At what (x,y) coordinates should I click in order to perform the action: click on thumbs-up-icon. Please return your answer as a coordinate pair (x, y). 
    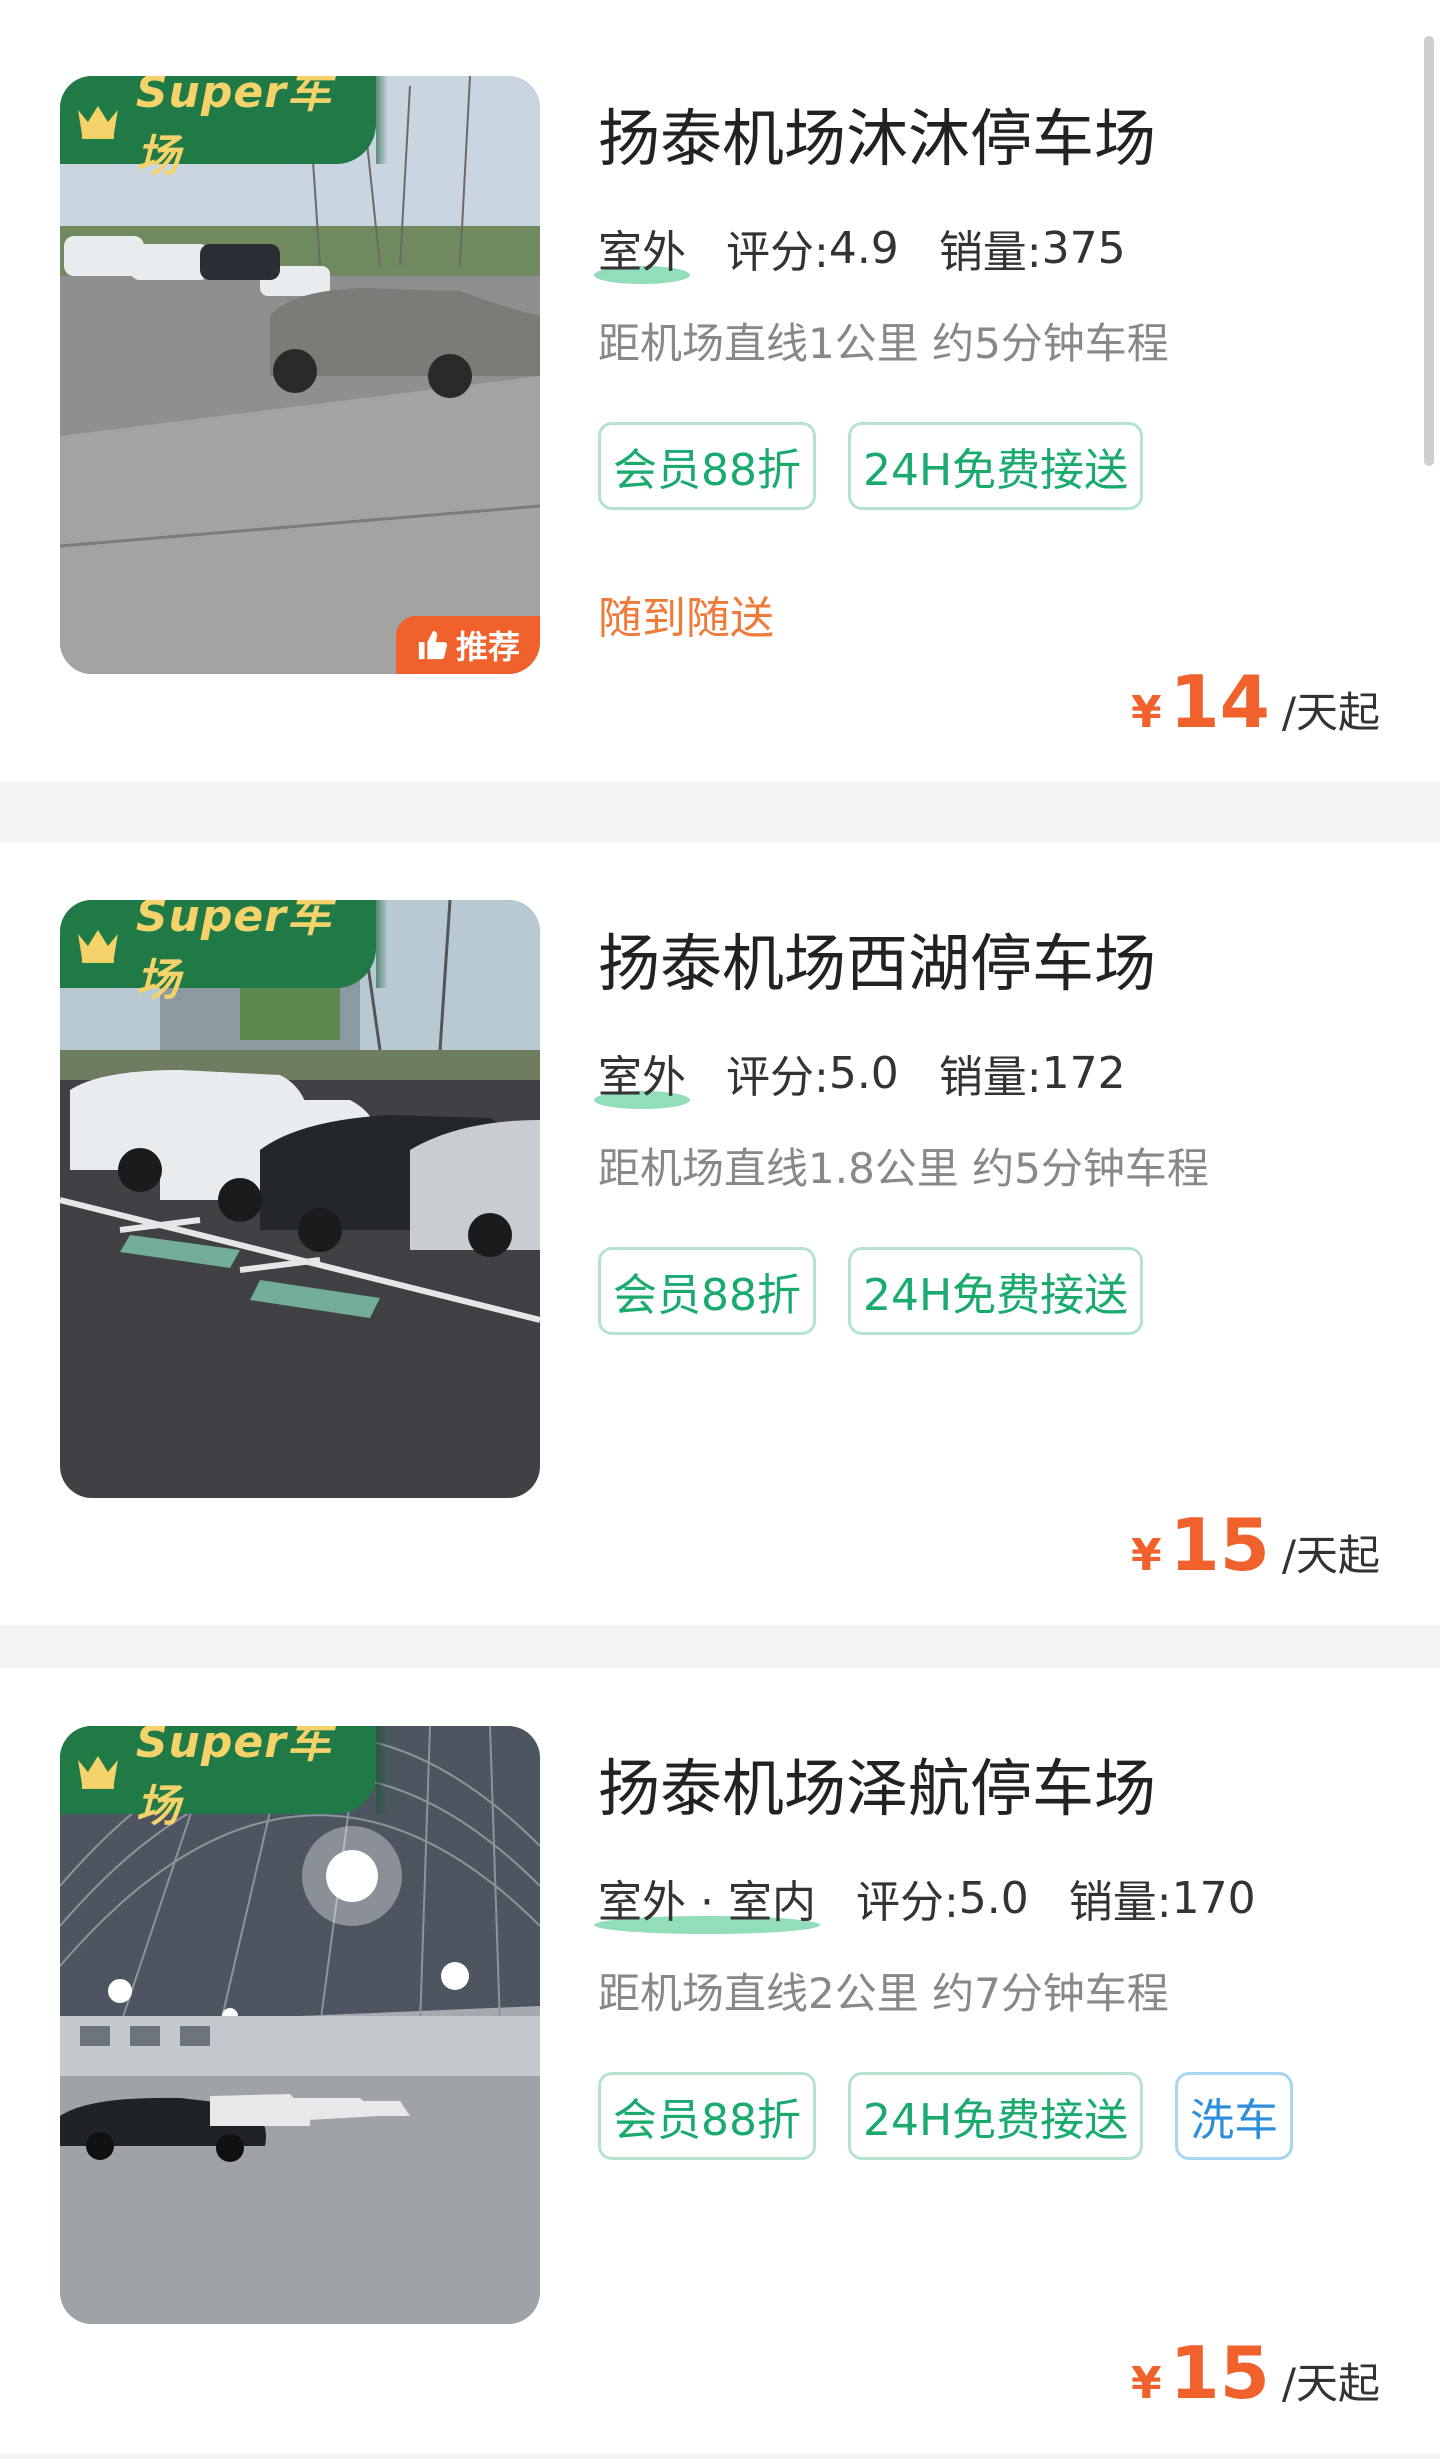
    Looking at the image, I should click on (433, 645).